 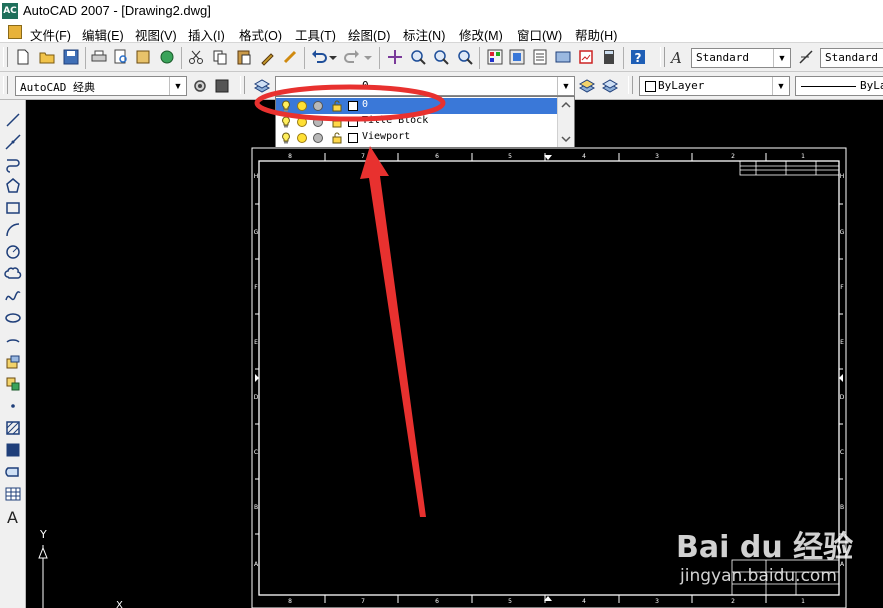 I want to click on properties-icon, so click(x=495, y=57).